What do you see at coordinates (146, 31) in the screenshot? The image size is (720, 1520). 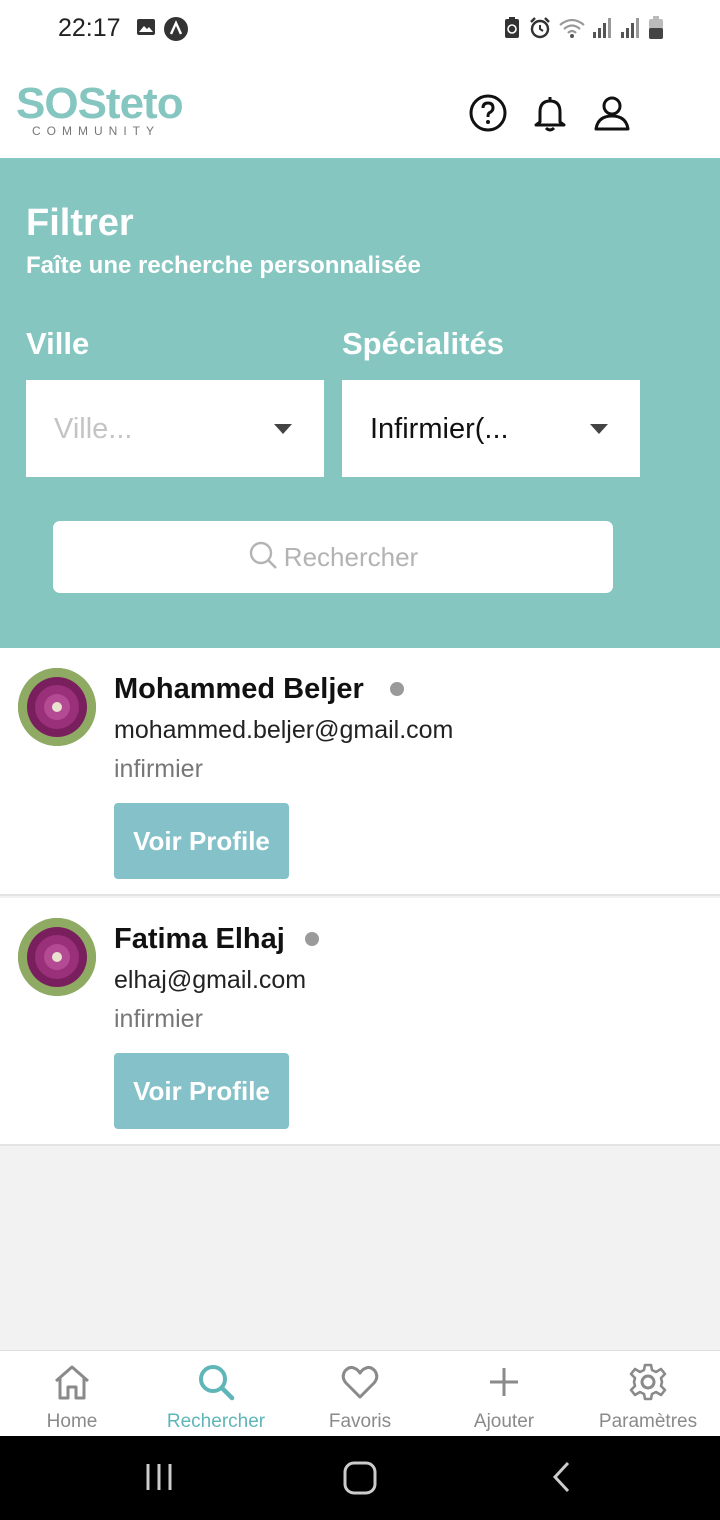 I see `gallery-notification-icon` at bounding box center [146, 31].